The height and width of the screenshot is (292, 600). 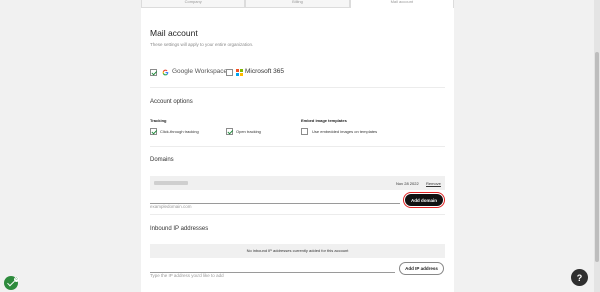 I want to click on domains-heading: Domains, so click(x=162, y=160).